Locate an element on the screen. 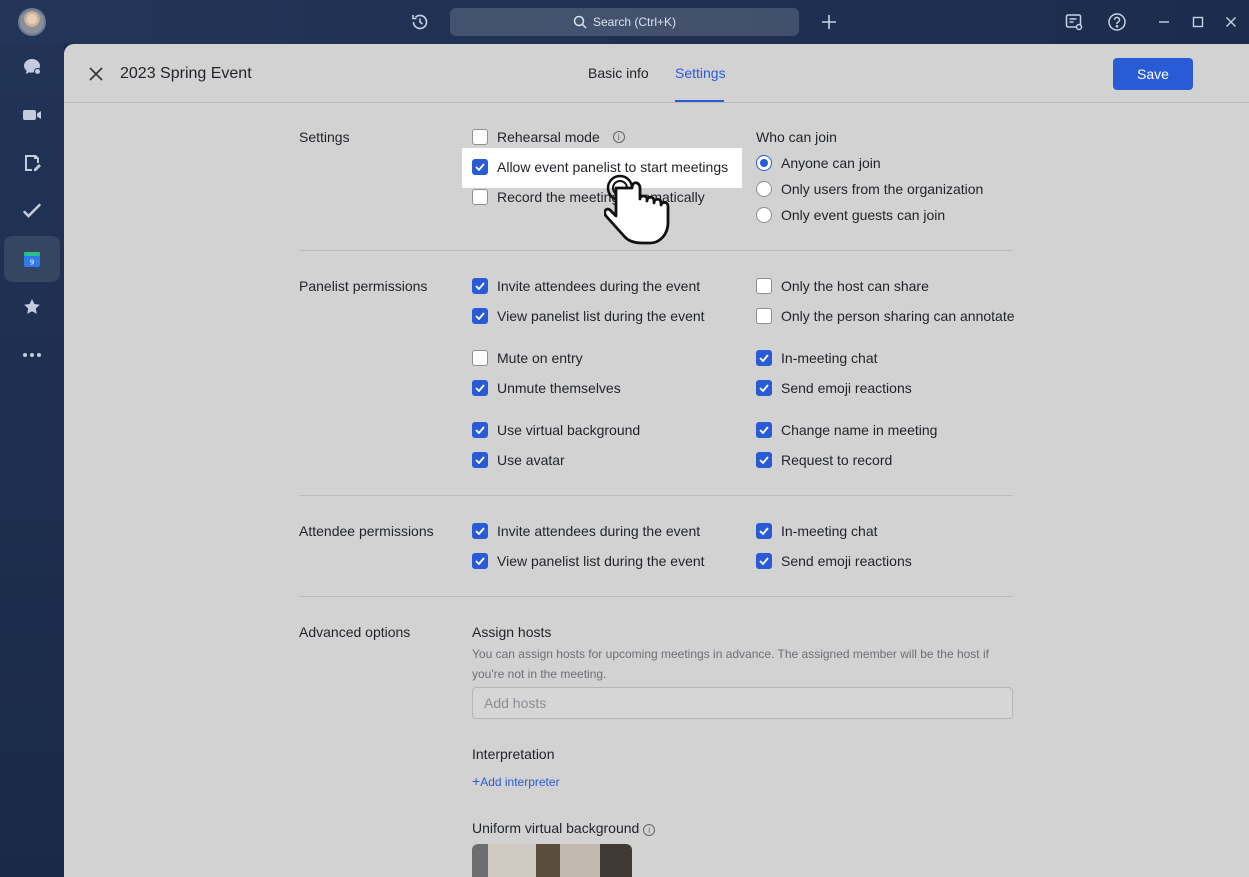 The height and width of the screenshot is (877, 1249). panelist-in-meeting-chat: In-meeting chat is located at coordinates (817, 358).